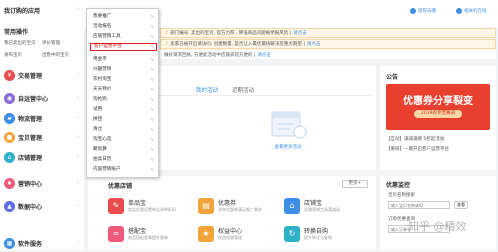  Describe the element at coordinates (438, 149) in the screenshot. I see `announcement-line: 【重磅】一键开启客户运营平台` at that location.